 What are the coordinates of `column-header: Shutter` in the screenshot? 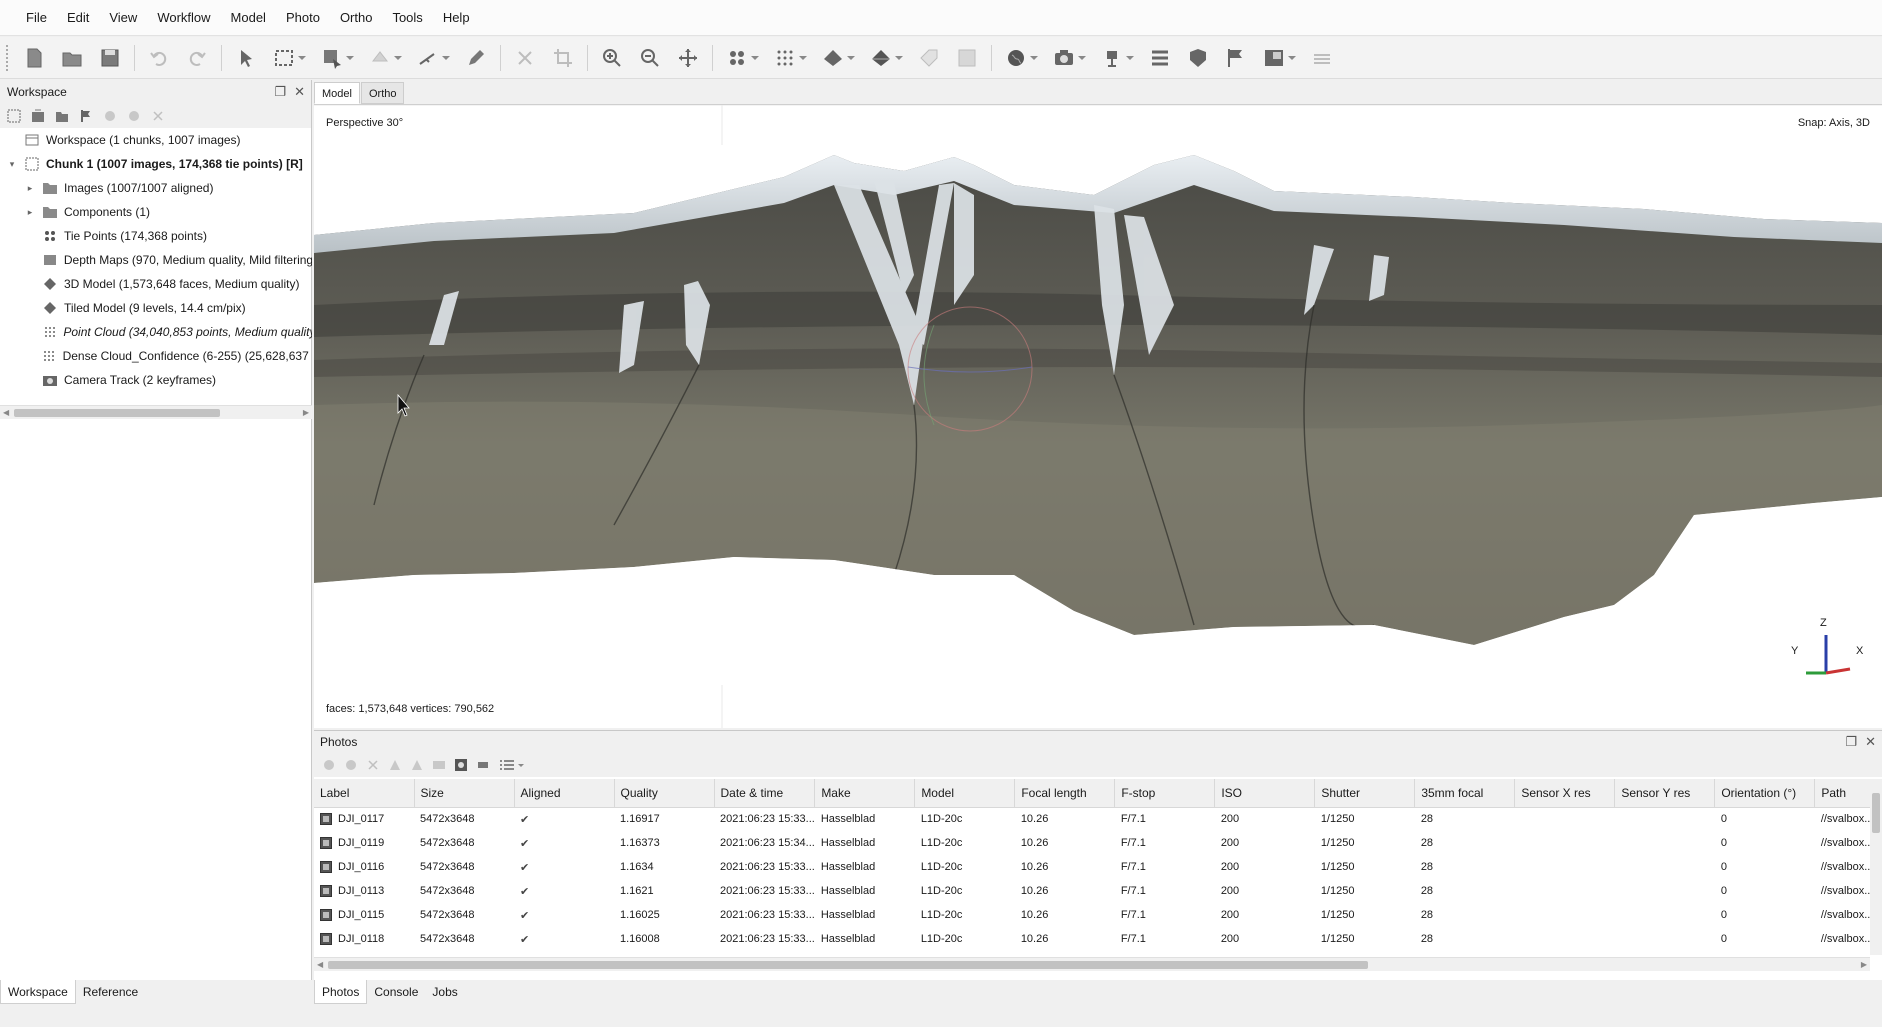 It's located at (1365, 793).